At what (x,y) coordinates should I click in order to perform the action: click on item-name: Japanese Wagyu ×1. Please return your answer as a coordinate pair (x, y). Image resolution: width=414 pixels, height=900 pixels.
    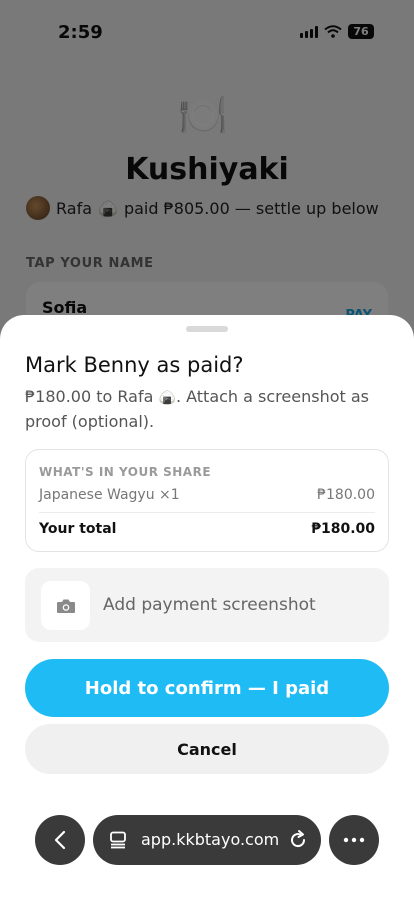
    Looking at the image, I should click on (109, 495).